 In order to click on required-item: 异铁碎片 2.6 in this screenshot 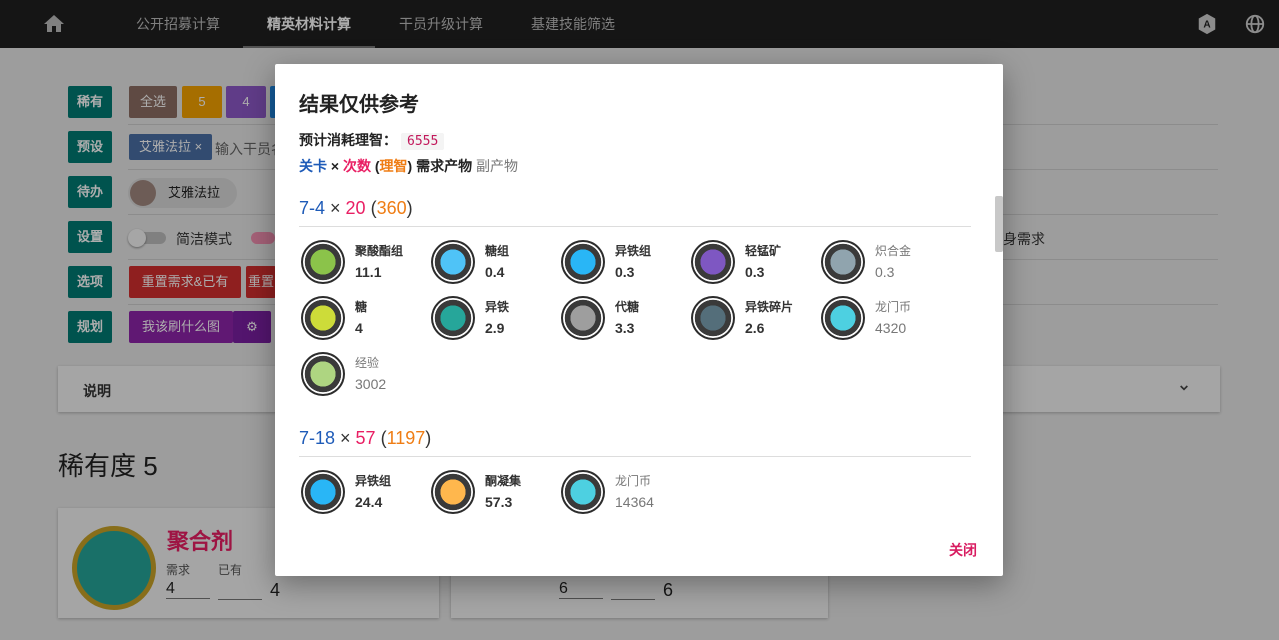, I will do `click(754, 320)`.